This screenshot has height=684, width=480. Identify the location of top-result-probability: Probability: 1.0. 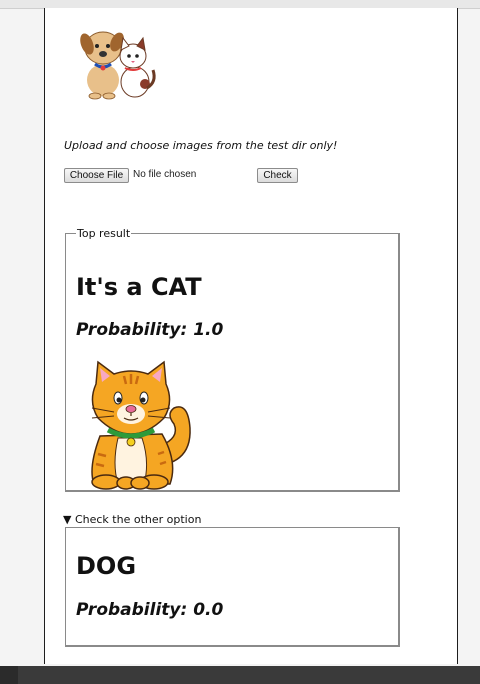
(150, 330).